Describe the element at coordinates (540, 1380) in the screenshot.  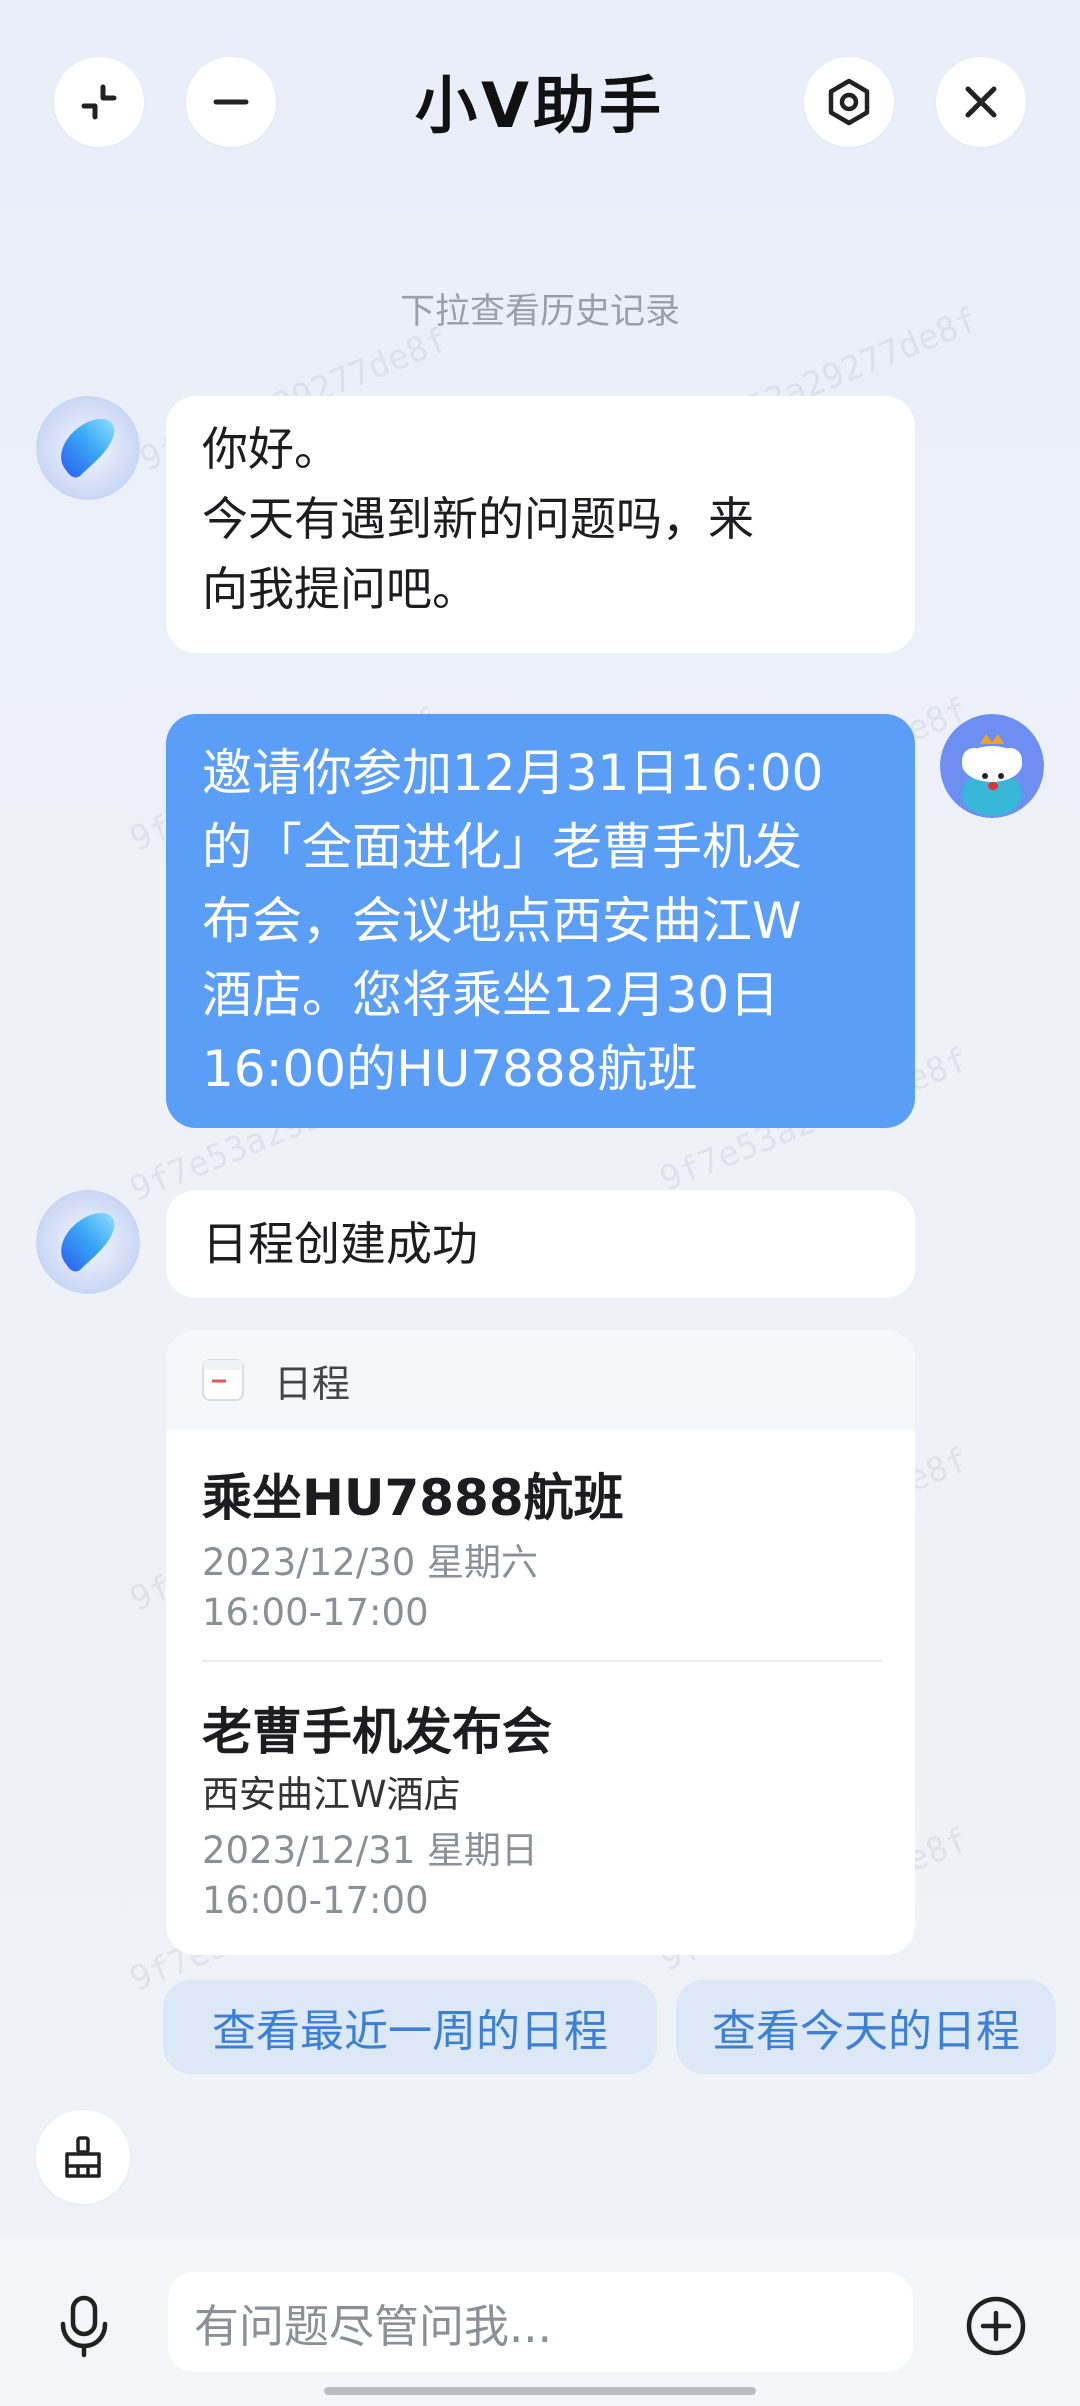
I see `schedule-card-header: 日程` at that location.